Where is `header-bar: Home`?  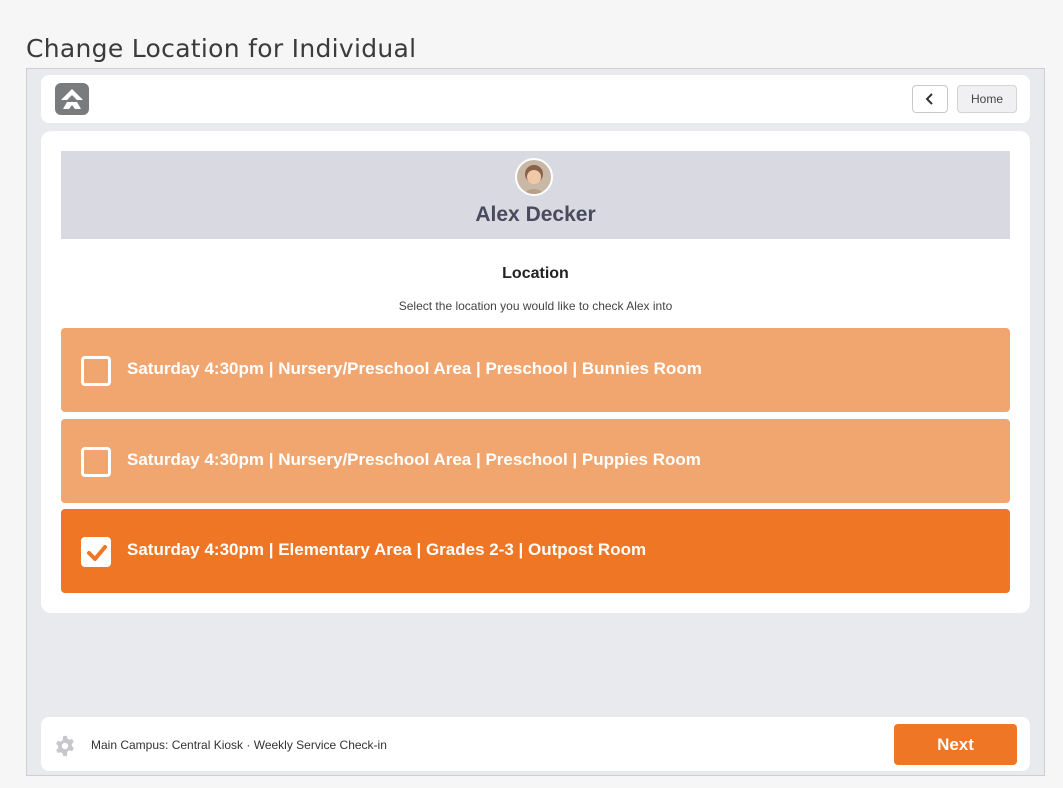
header-bar: Home is located at coordinates (535, 99).